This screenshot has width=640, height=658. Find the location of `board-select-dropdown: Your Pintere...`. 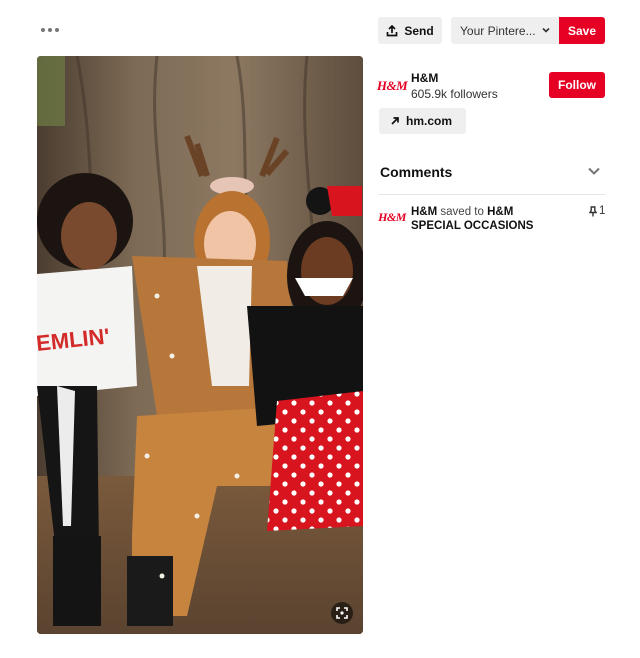

board-select-dropdown: Your Pintere... is located at coordinates (505, 30).